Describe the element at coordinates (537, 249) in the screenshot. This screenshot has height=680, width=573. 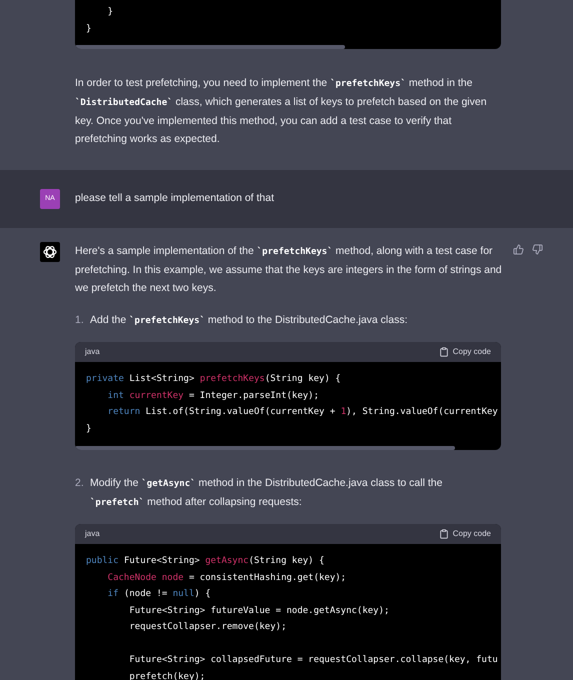
I see `thumbs-down-icon` at that location.